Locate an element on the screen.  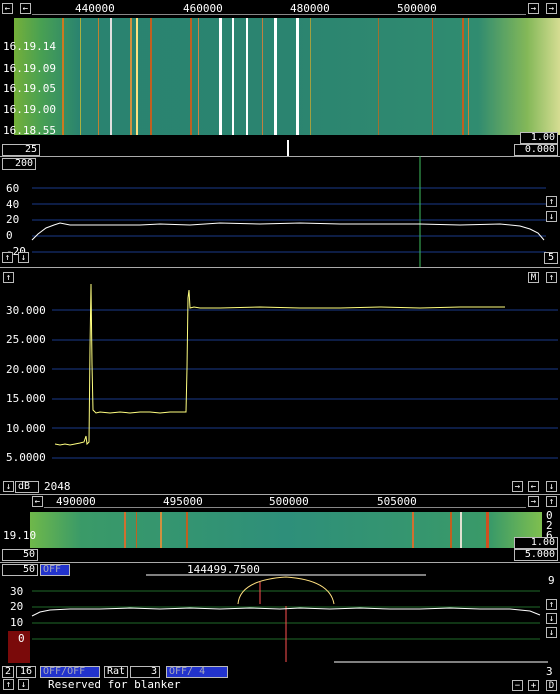
time-label: 16.19.05 is located at coordinates (29, 88).